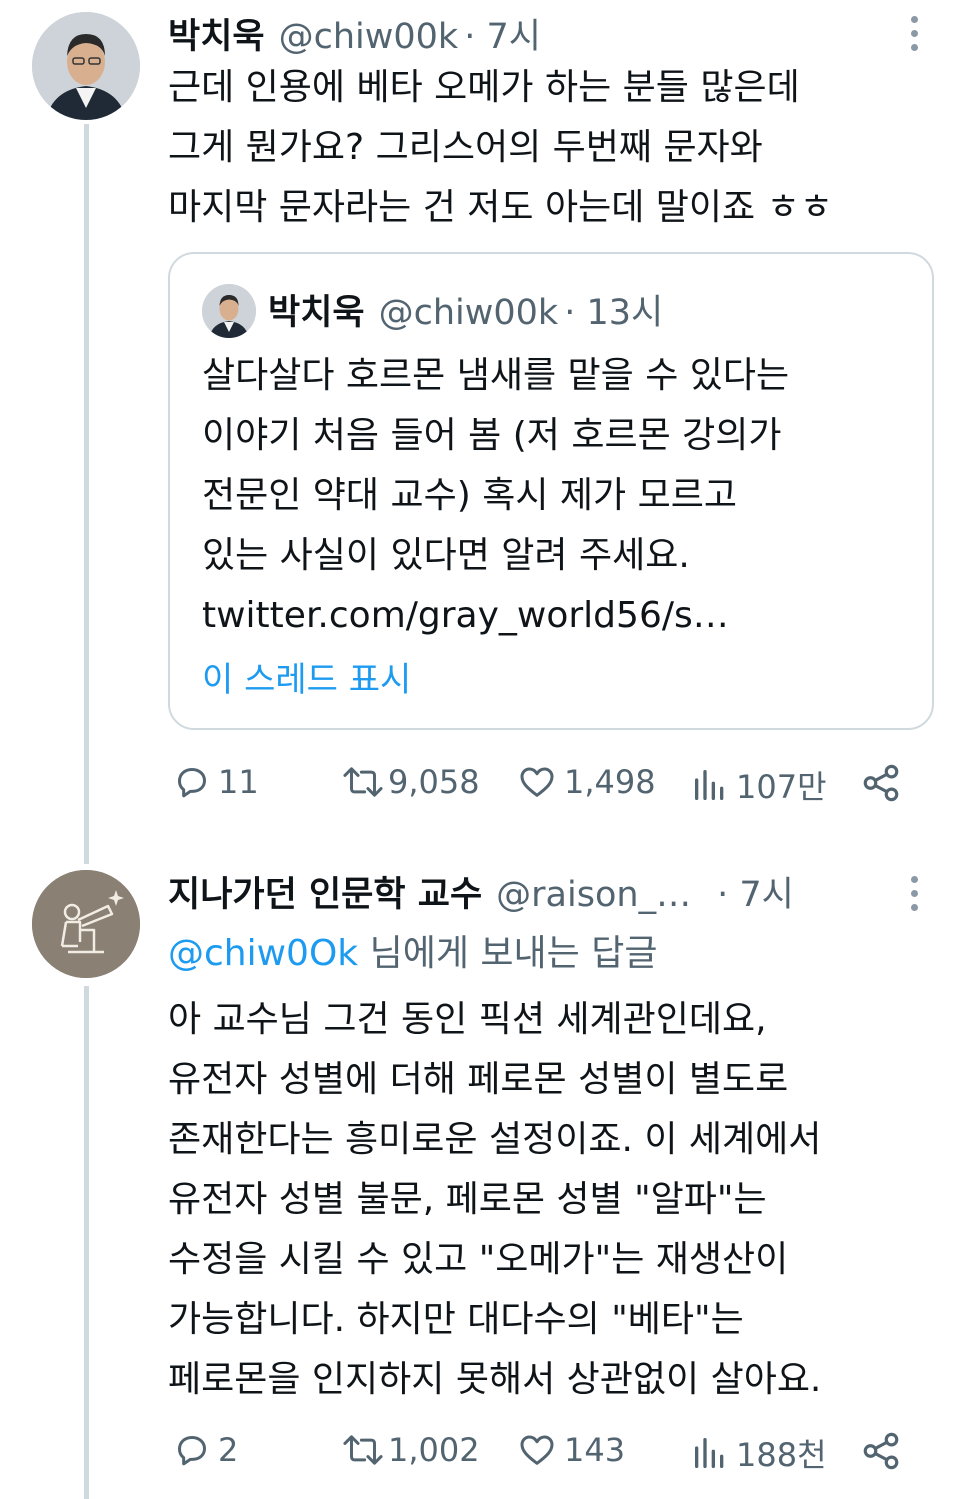 This screenshot has height=1499, width=966. I want to click on retweet-button: 1,002, so click(410, 1450).